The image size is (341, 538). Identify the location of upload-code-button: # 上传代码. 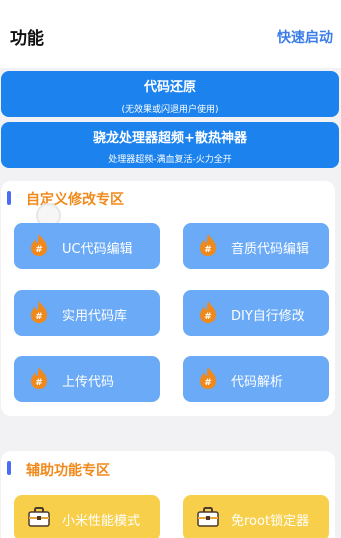
(87, 379).